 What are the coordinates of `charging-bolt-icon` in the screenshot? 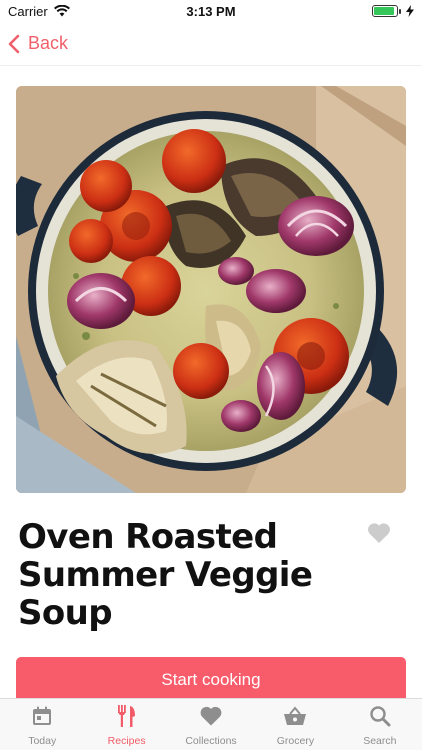 It's located at (410, 11).